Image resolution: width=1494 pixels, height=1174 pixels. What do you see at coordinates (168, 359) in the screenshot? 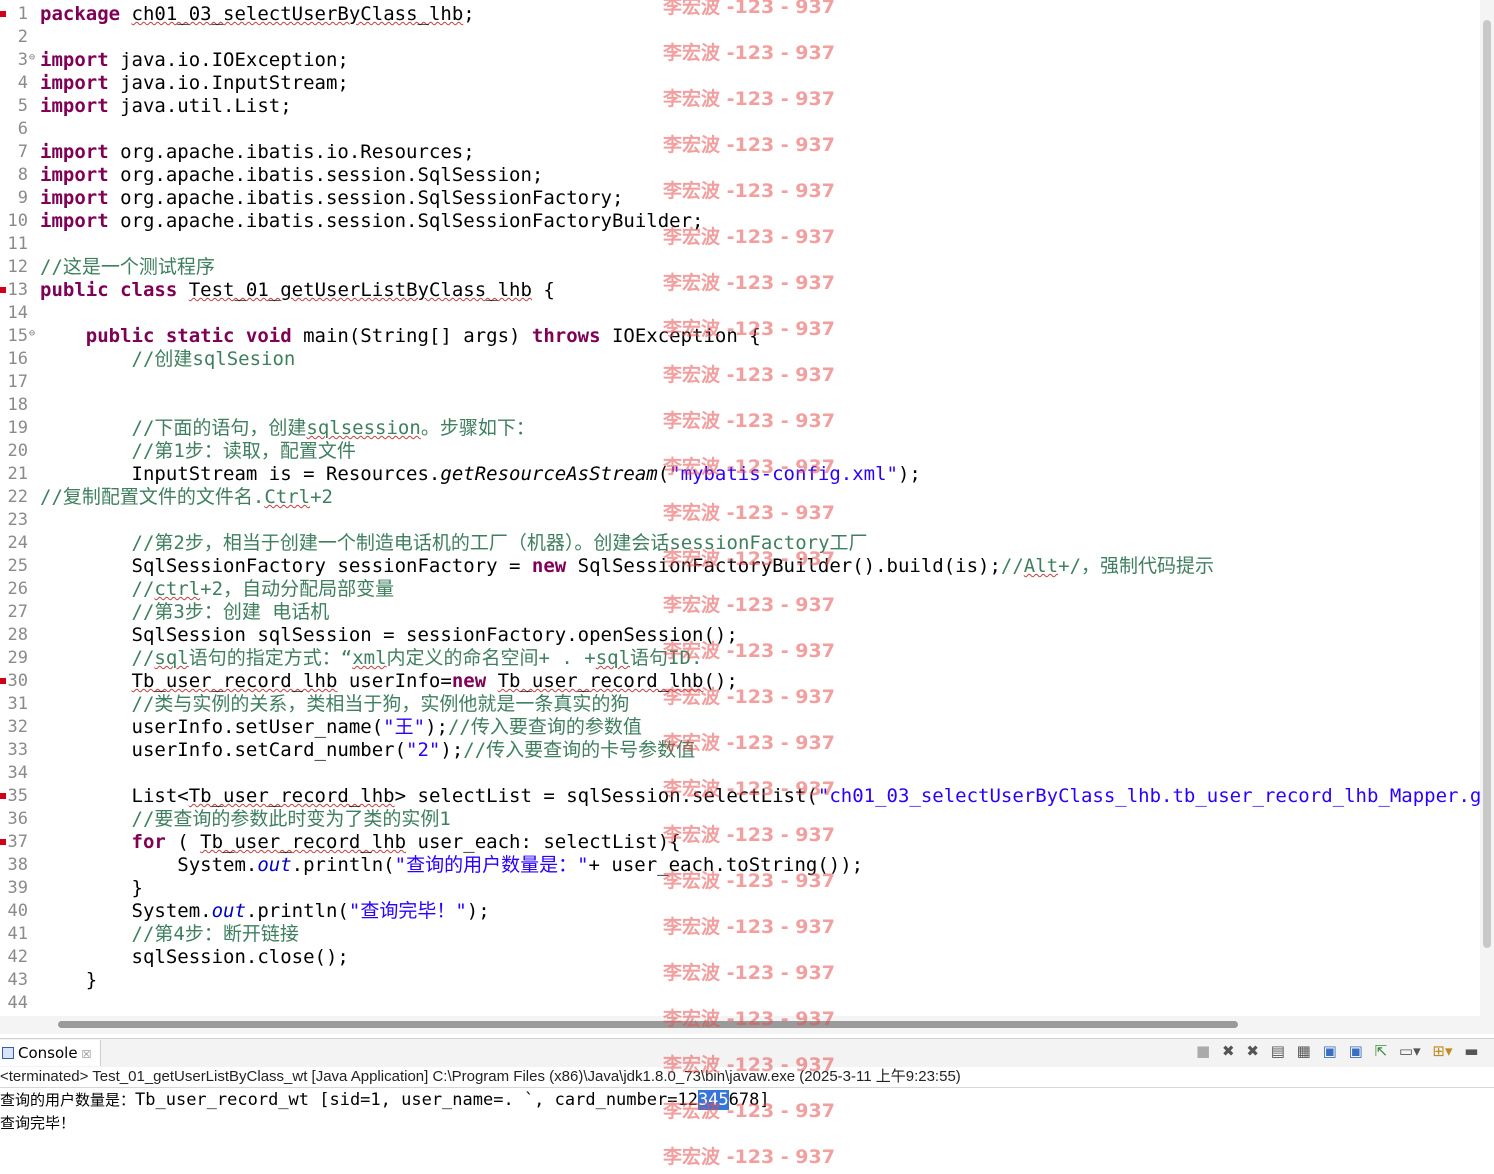
I see `code-text: //创建sqlSesion` at bounding box center [168, 359].